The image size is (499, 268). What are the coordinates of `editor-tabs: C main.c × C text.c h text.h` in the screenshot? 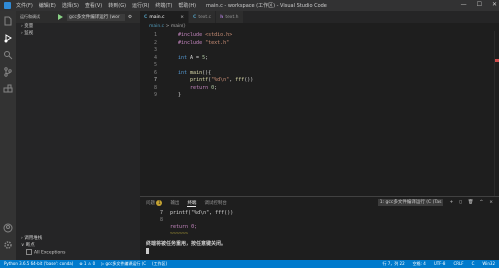 It's located at (319, 17).